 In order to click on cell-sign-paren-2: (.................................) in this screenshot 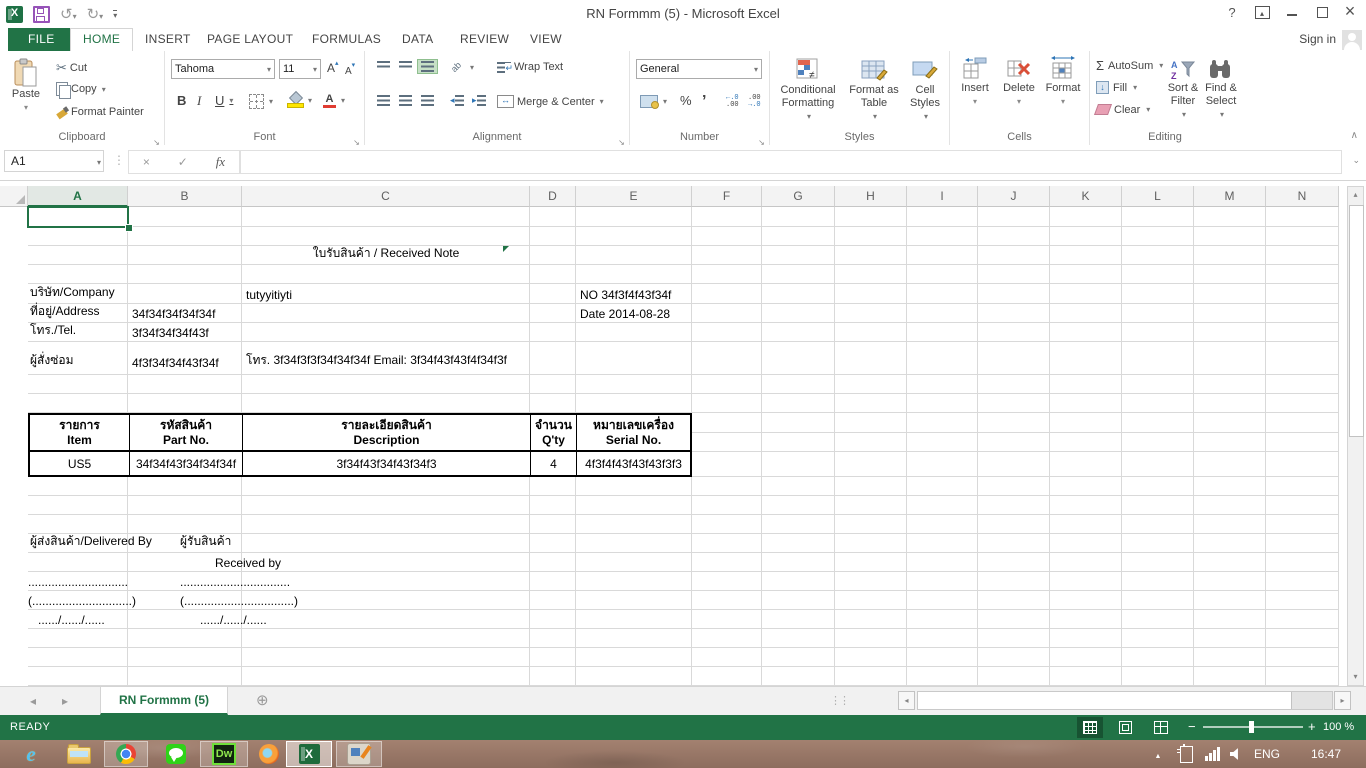, I will do `click(239, 600)`.